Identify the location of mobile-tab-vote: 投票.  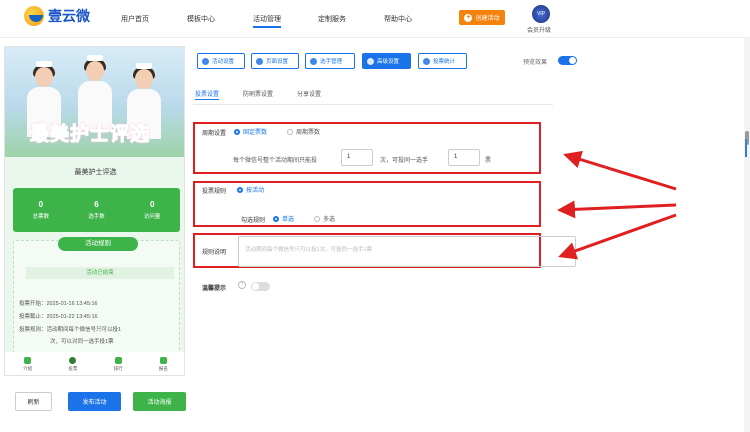
(72, 364).